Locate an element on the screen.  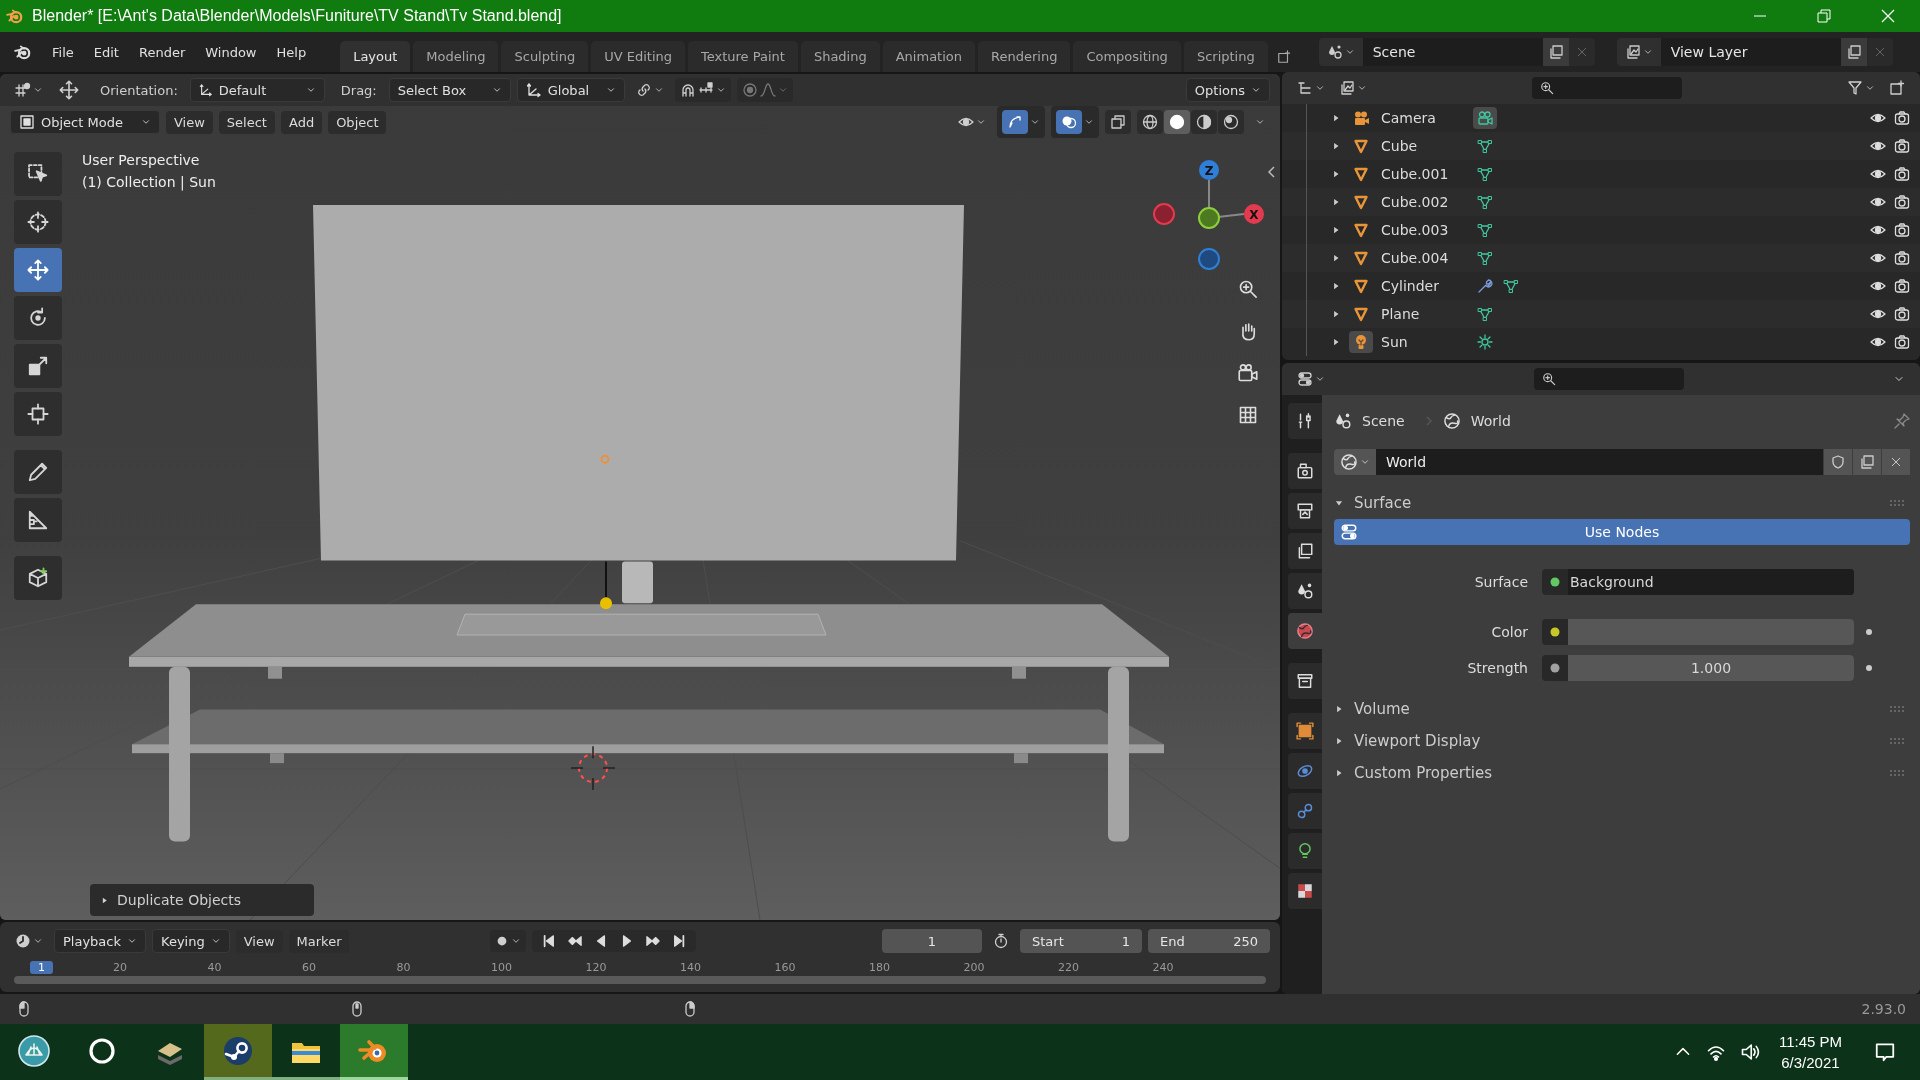
previous-keyframe-icon is located at coordinates (575, 941).